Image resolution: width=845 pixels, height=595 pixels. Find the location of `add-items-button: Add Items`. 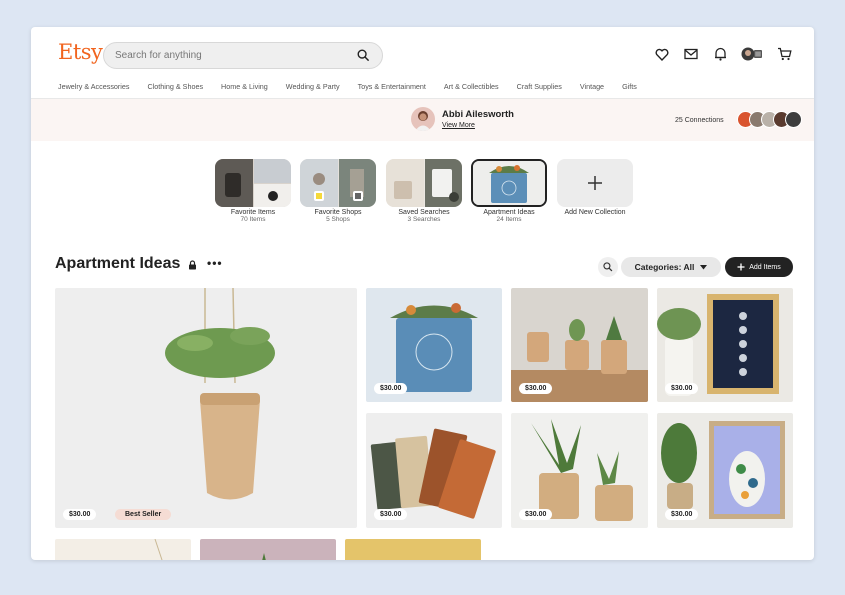

add-items-button: Add Items is located at coordinates (759, 267).